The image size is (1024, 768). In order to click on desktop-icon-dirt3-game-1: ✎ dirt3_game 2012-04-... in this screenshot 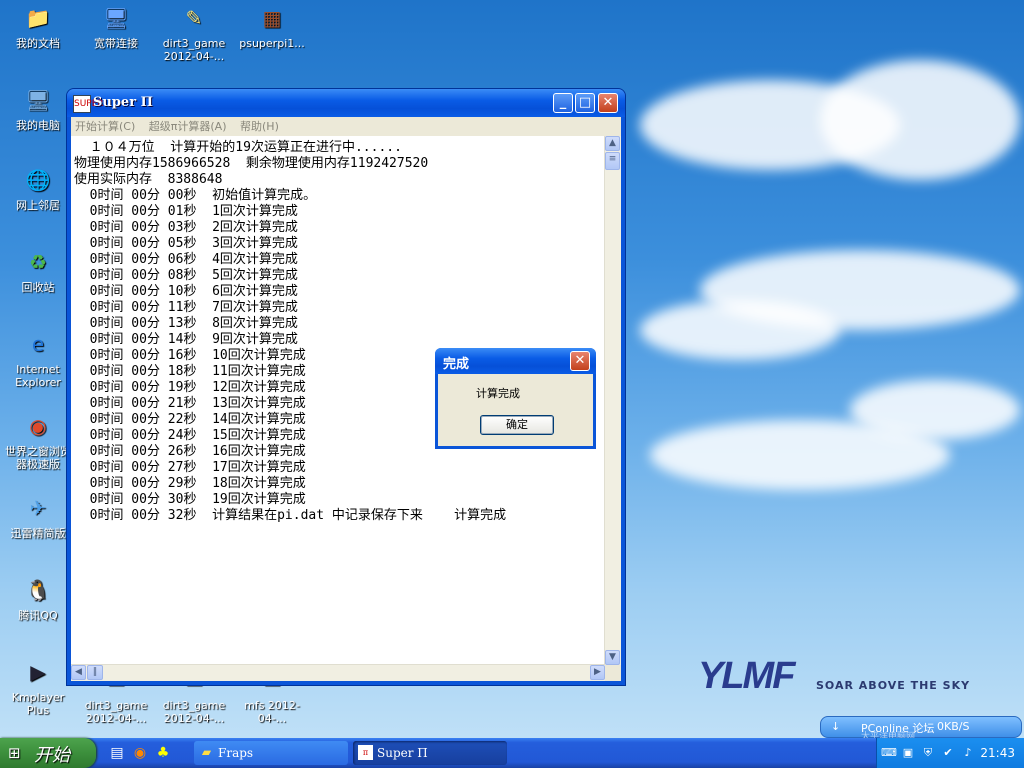, I will do `click(194, 33)`.